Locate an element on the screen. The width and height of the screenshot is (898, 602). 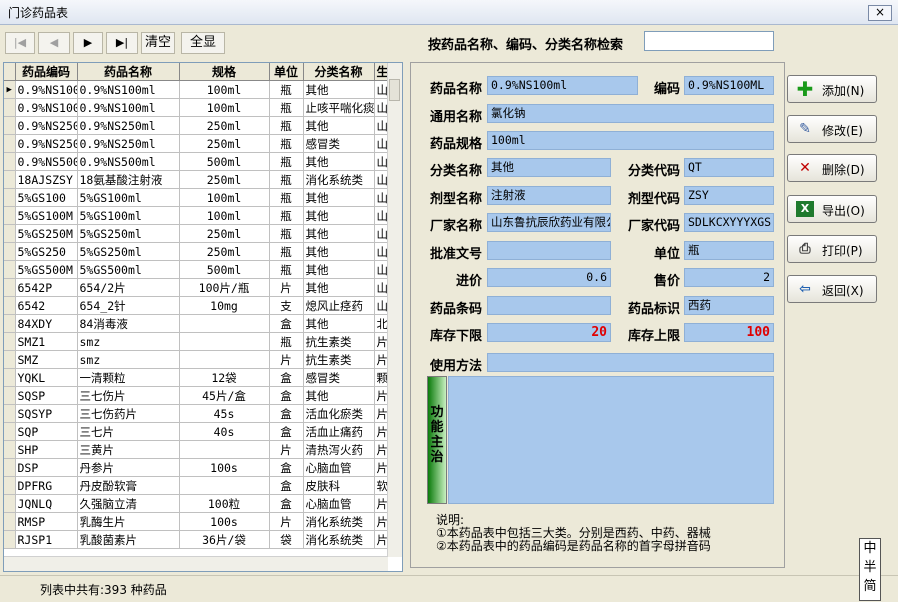
cell-unit: 袋 is located at coordinates (286, 539).